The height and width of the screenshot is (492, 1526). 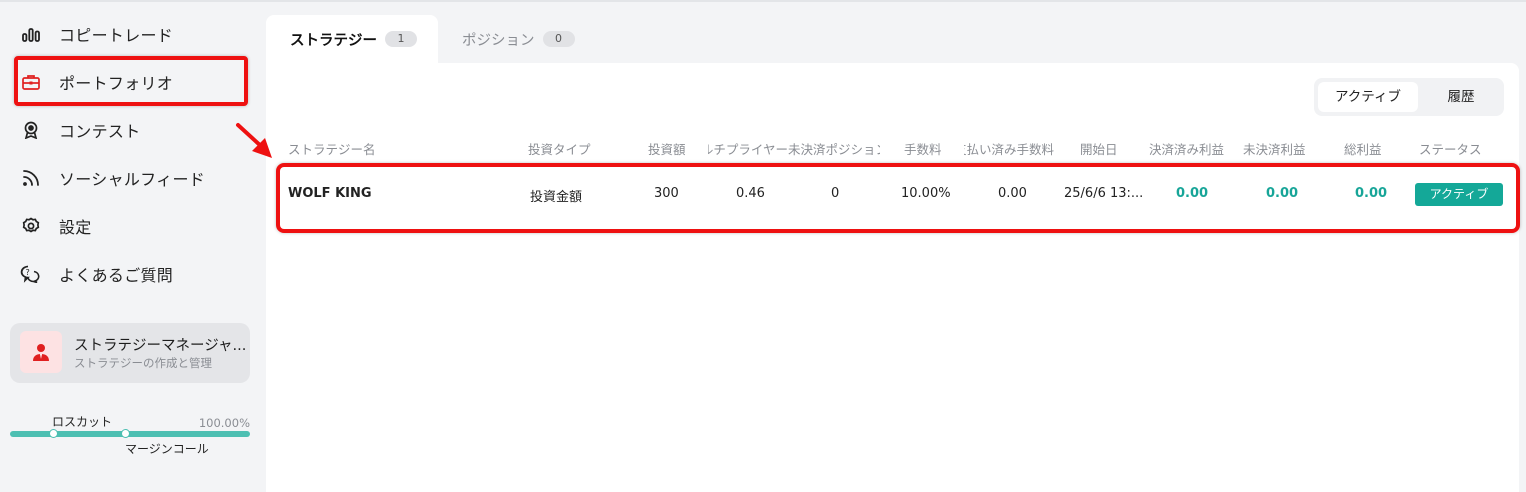 What do you see at coordinates (332, 149) in the screenshot?
I see `column-header-strategy-name: ストラテジー名` at bounding box center [332, 149].